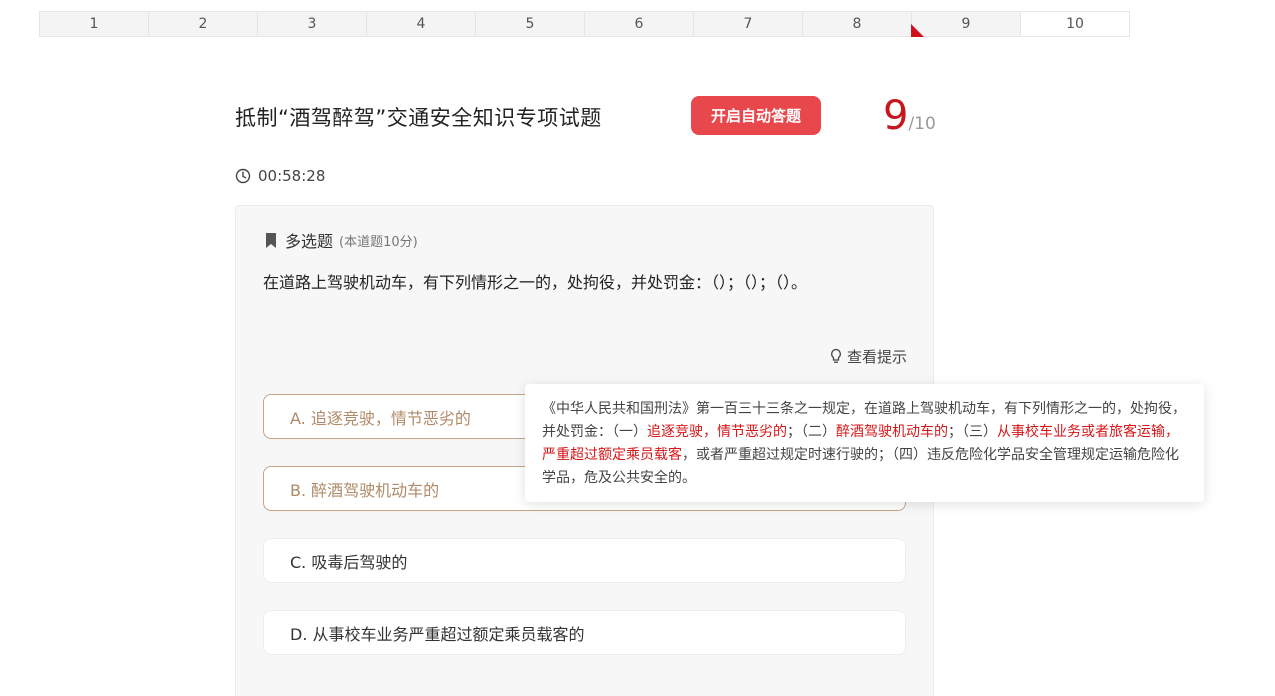 The width and height of the screenshot is (1275, 696). Describe the element at coordinates (203, 24) in the screenshot. I see `question-tab-2: 2` at that location.